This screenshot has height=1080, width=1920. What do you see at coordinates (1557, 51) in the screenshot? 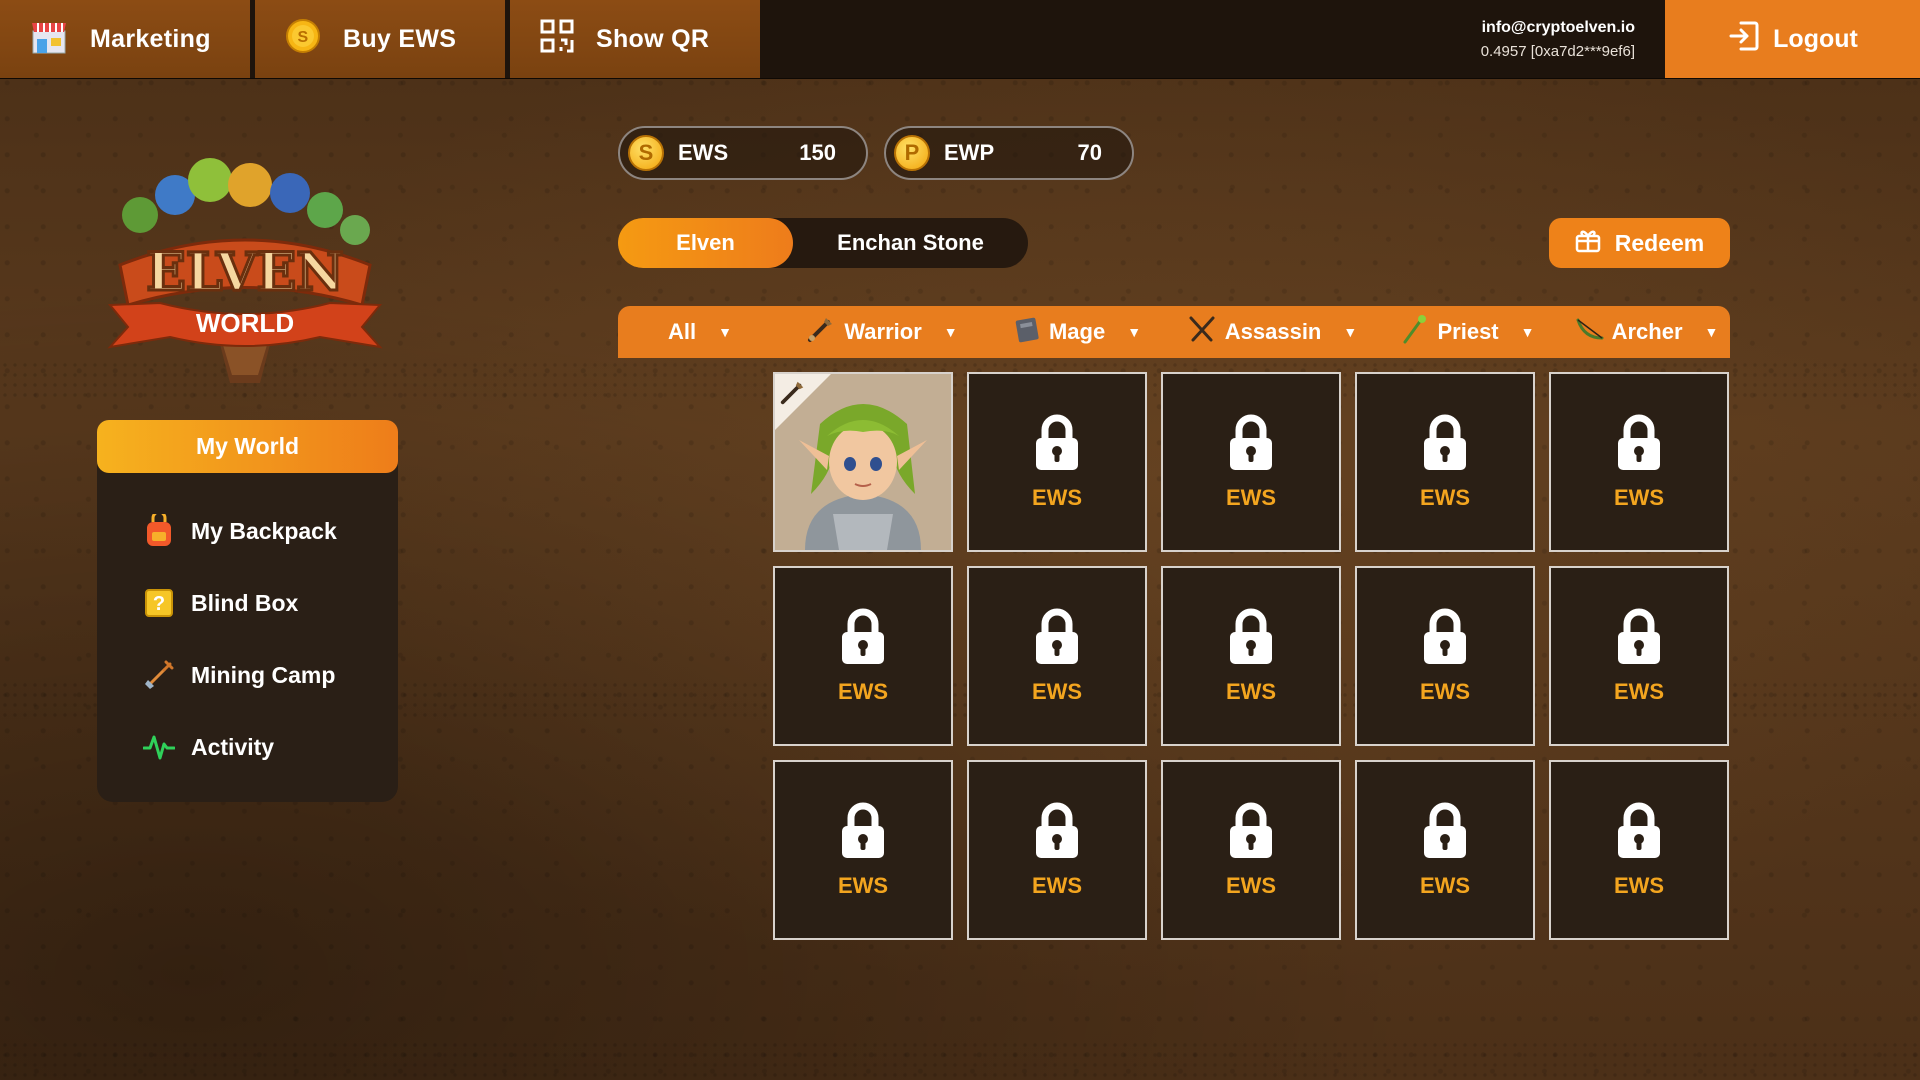
I see `wallet-balance: 0.4957 [0xa7d2***9ef6]` at bounding box center [1557, 51].